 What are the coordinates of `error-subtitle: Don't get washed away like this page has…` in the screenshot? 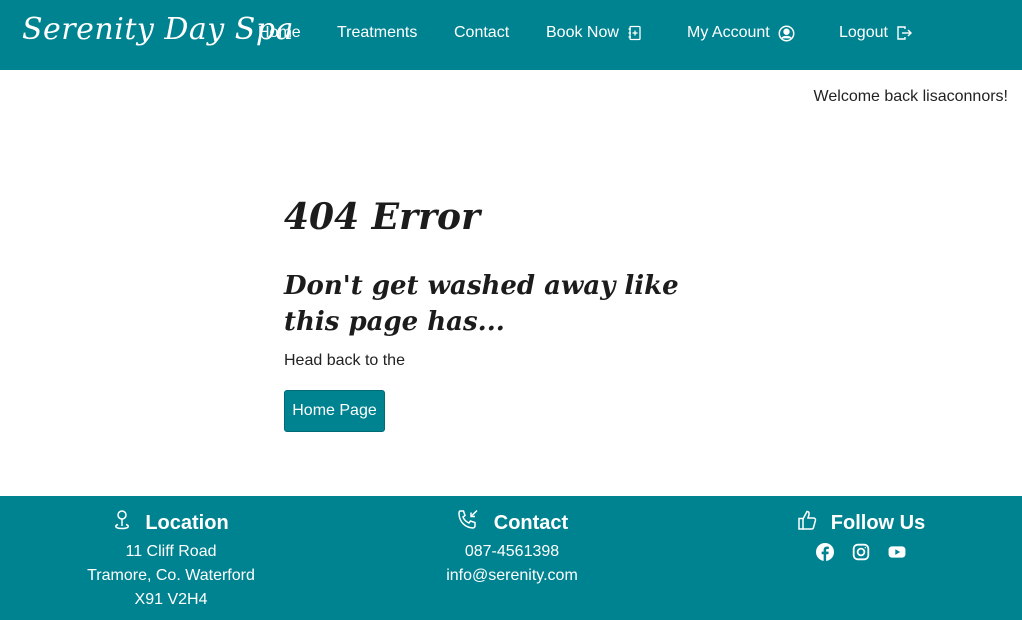 It's located at (481, 304).